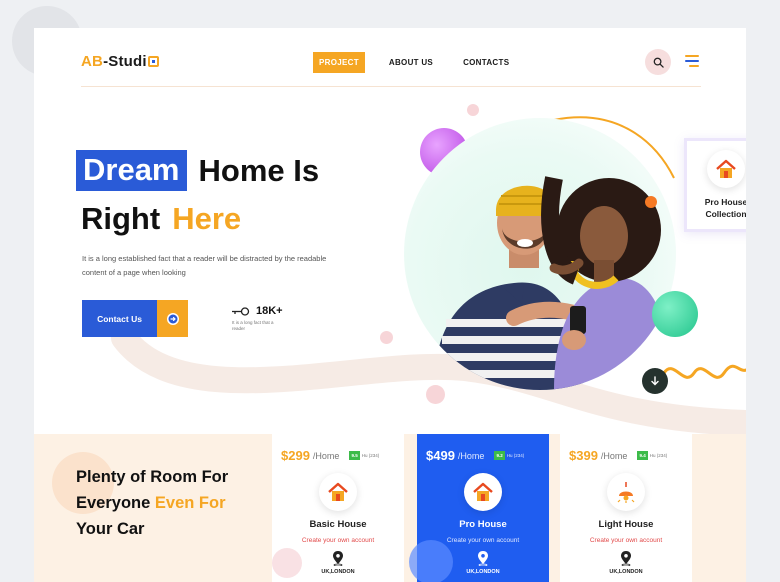 The width and height of the screenshot is (780, 582). What do you see at coordinates (553, 283) in the screenshot?
I see `couple-illustration` at bounding box center [553, 283].